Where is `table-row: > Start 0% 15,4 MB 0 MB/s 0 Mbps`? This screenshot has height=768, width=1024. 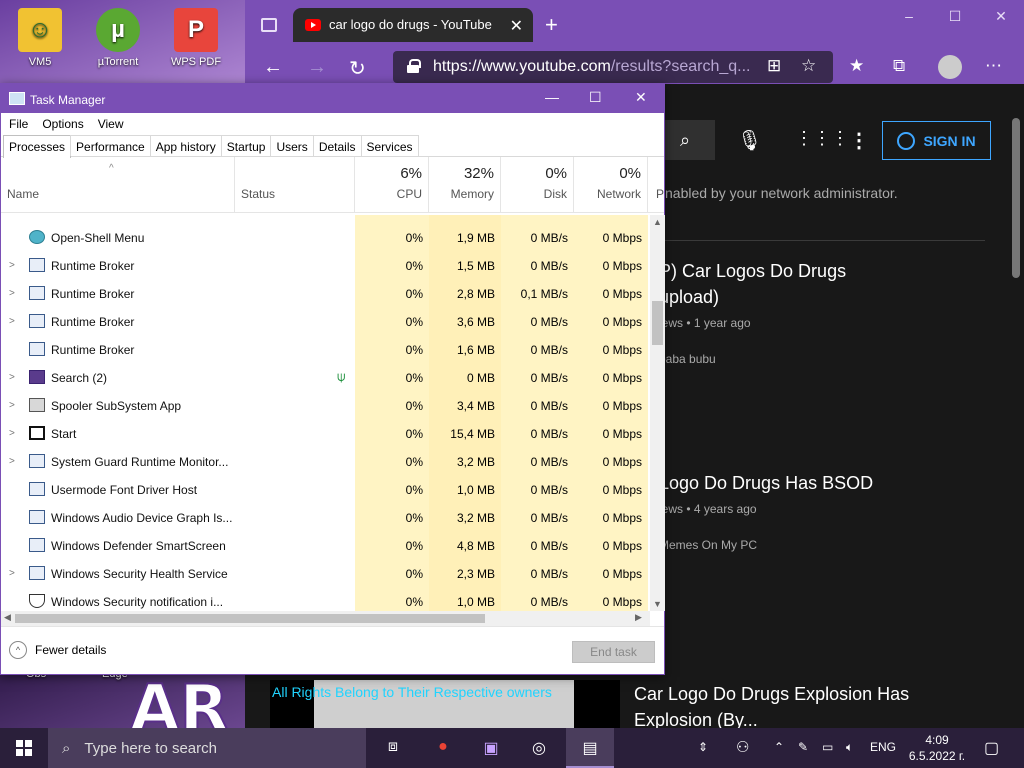 table-row: > Start 0% 15,4 MB 0 MB/s 0 Mbps is located at coordinates (325, 433).